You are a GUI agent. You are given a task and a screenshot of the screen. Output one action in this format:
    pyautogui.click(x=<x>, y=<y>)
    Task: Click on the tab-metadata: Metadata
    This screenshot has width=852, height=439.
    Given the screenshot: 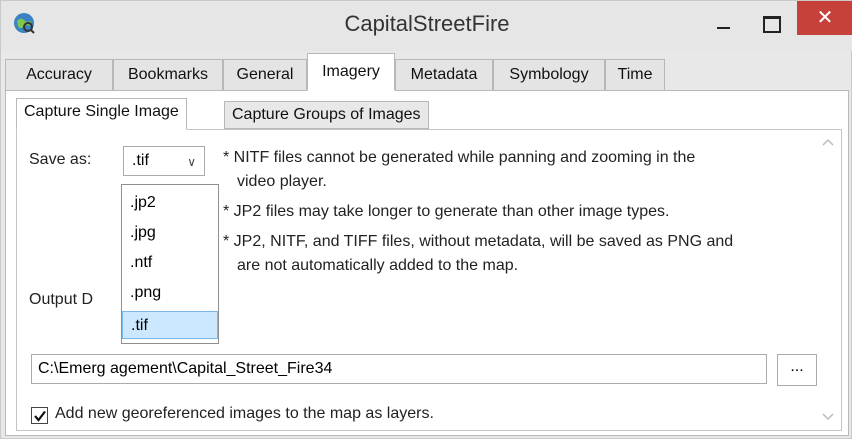 What is the action you would take?
    pyautogui.click(x=444, y=75)
    